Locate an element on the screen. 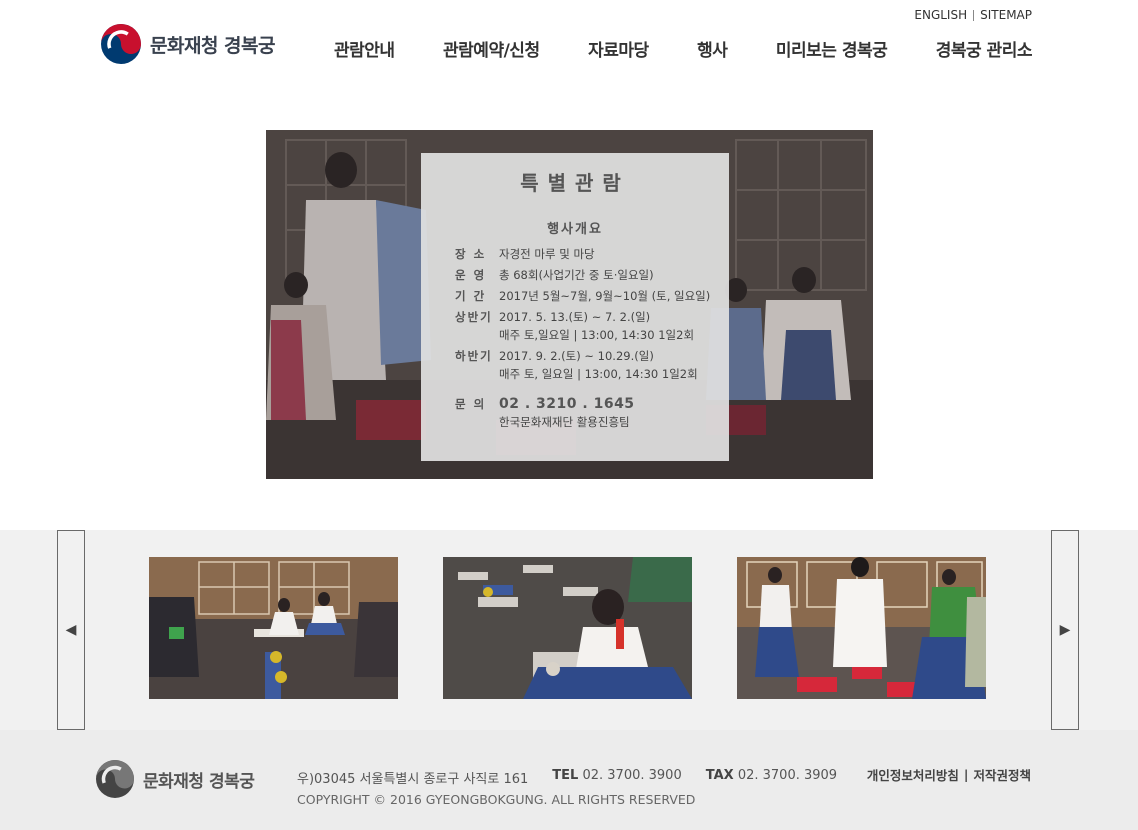  gallery-prev-button: ◀ is located at coordinates (71, 630).